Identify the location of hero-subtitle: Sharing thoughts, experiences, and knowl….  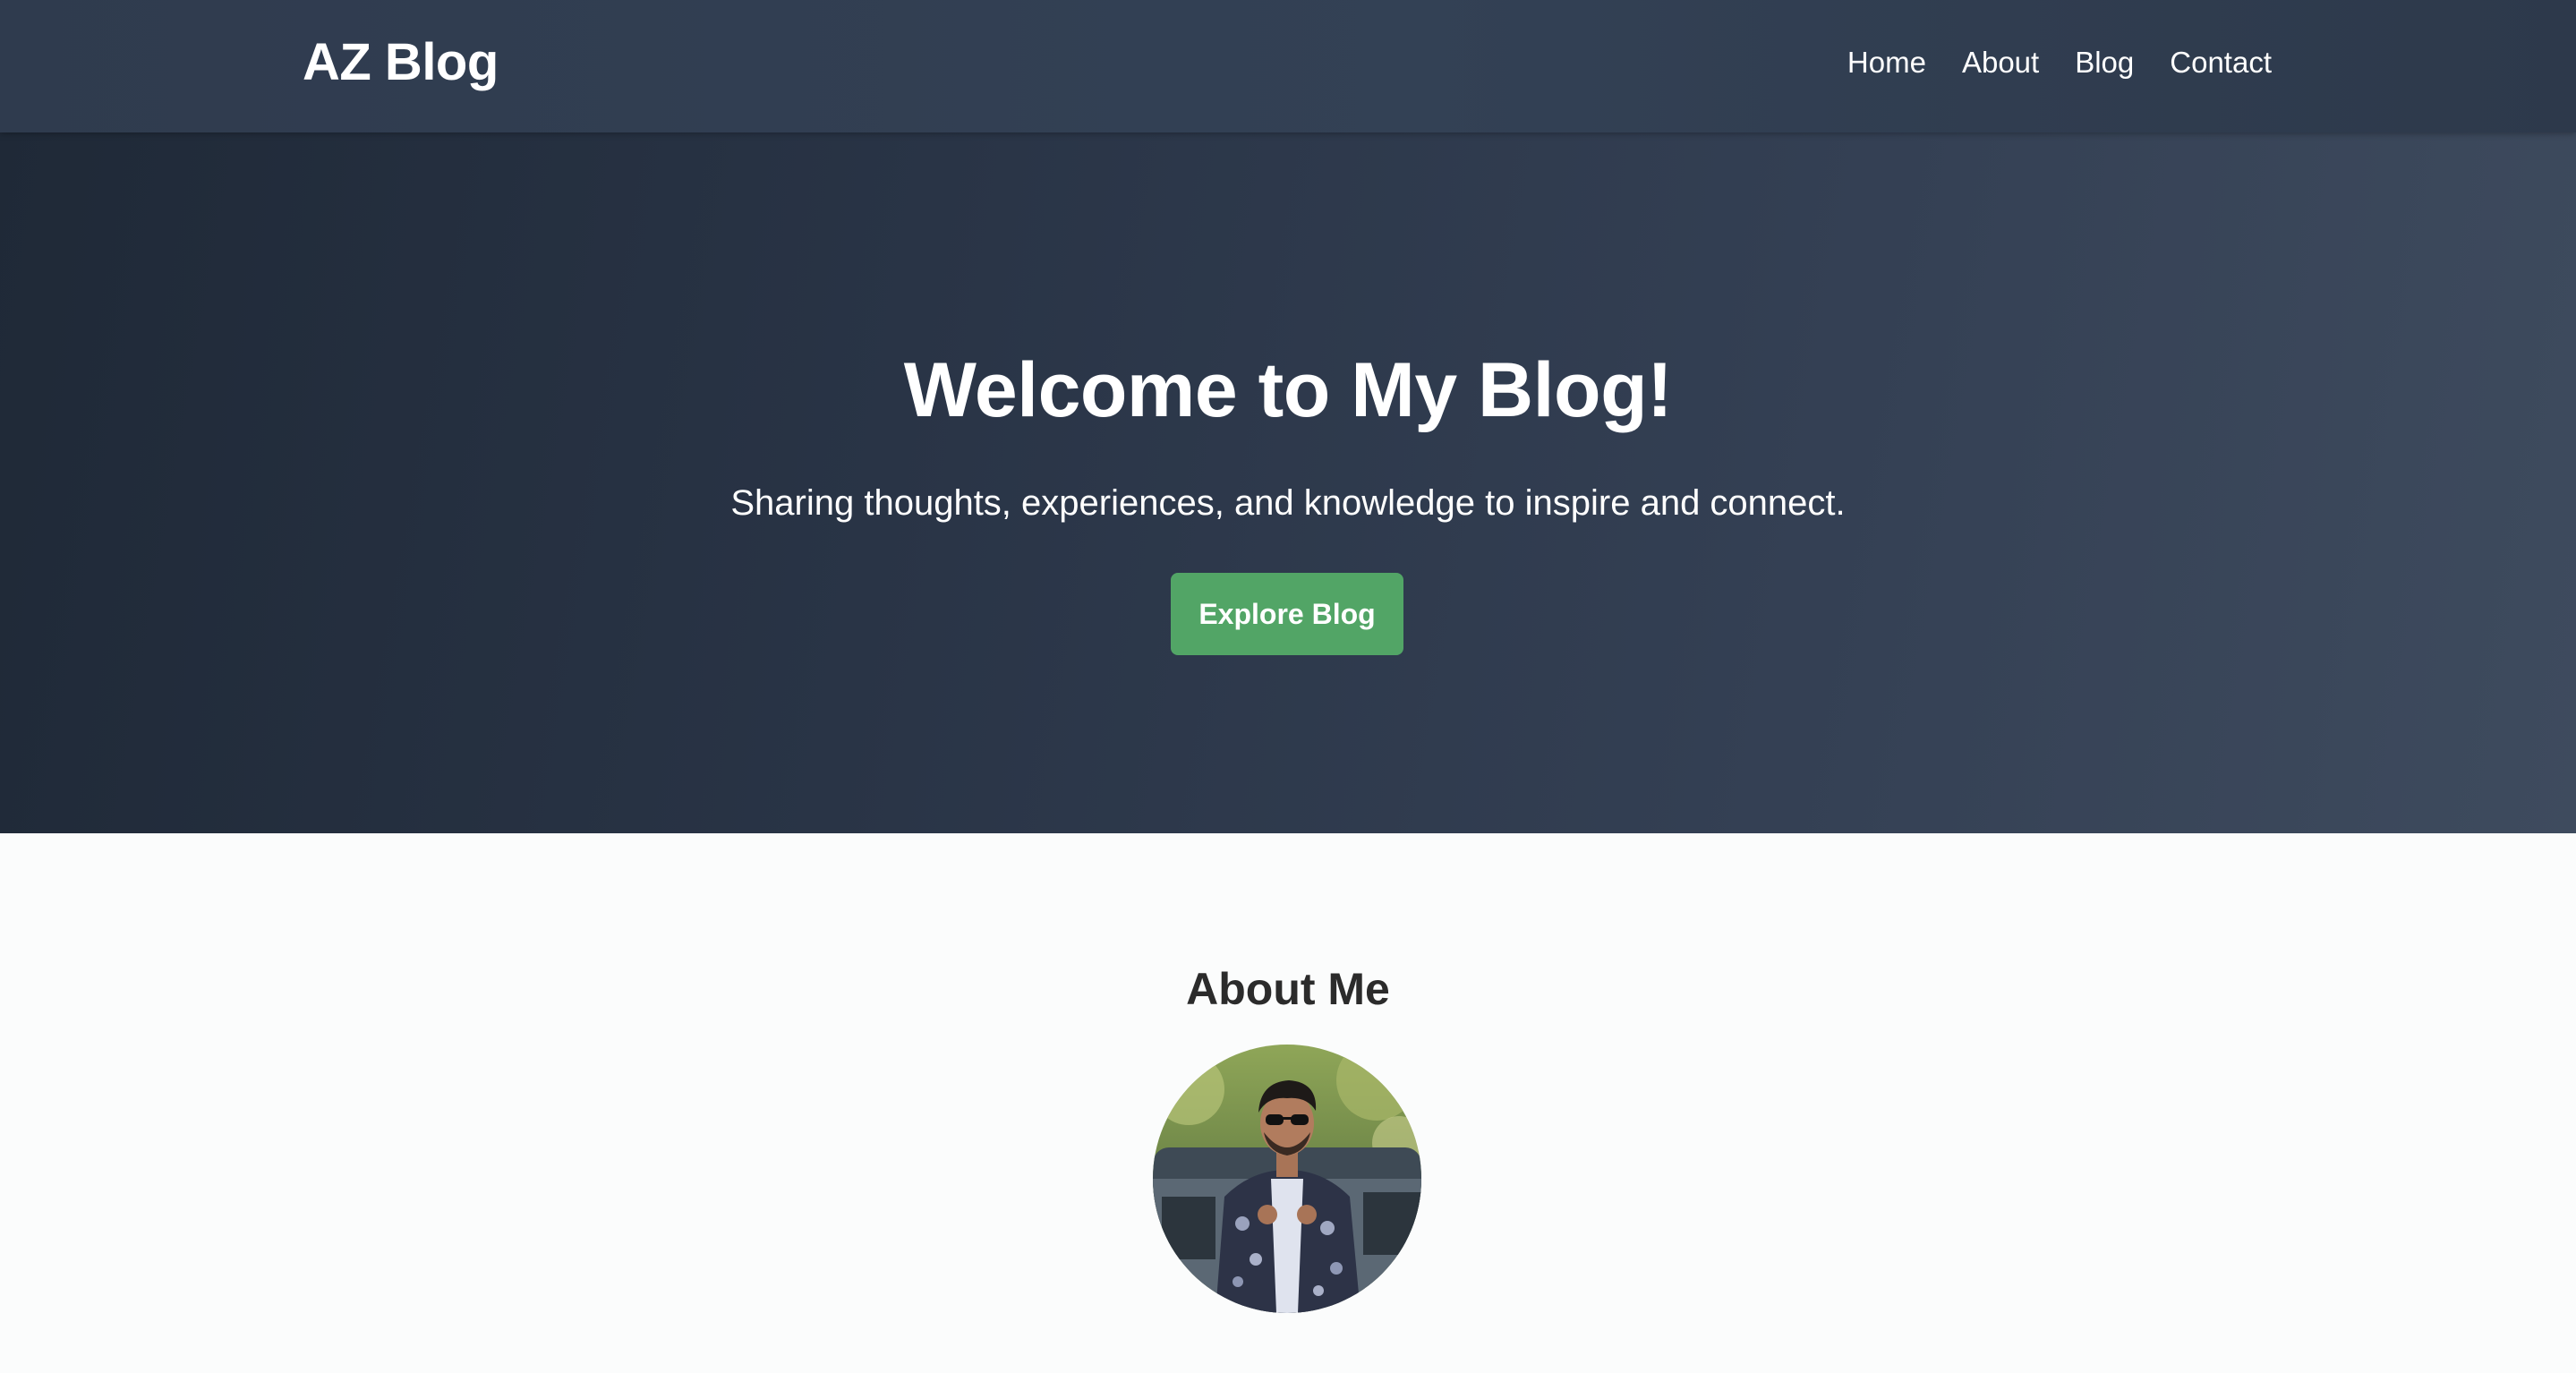
(1288, 503).